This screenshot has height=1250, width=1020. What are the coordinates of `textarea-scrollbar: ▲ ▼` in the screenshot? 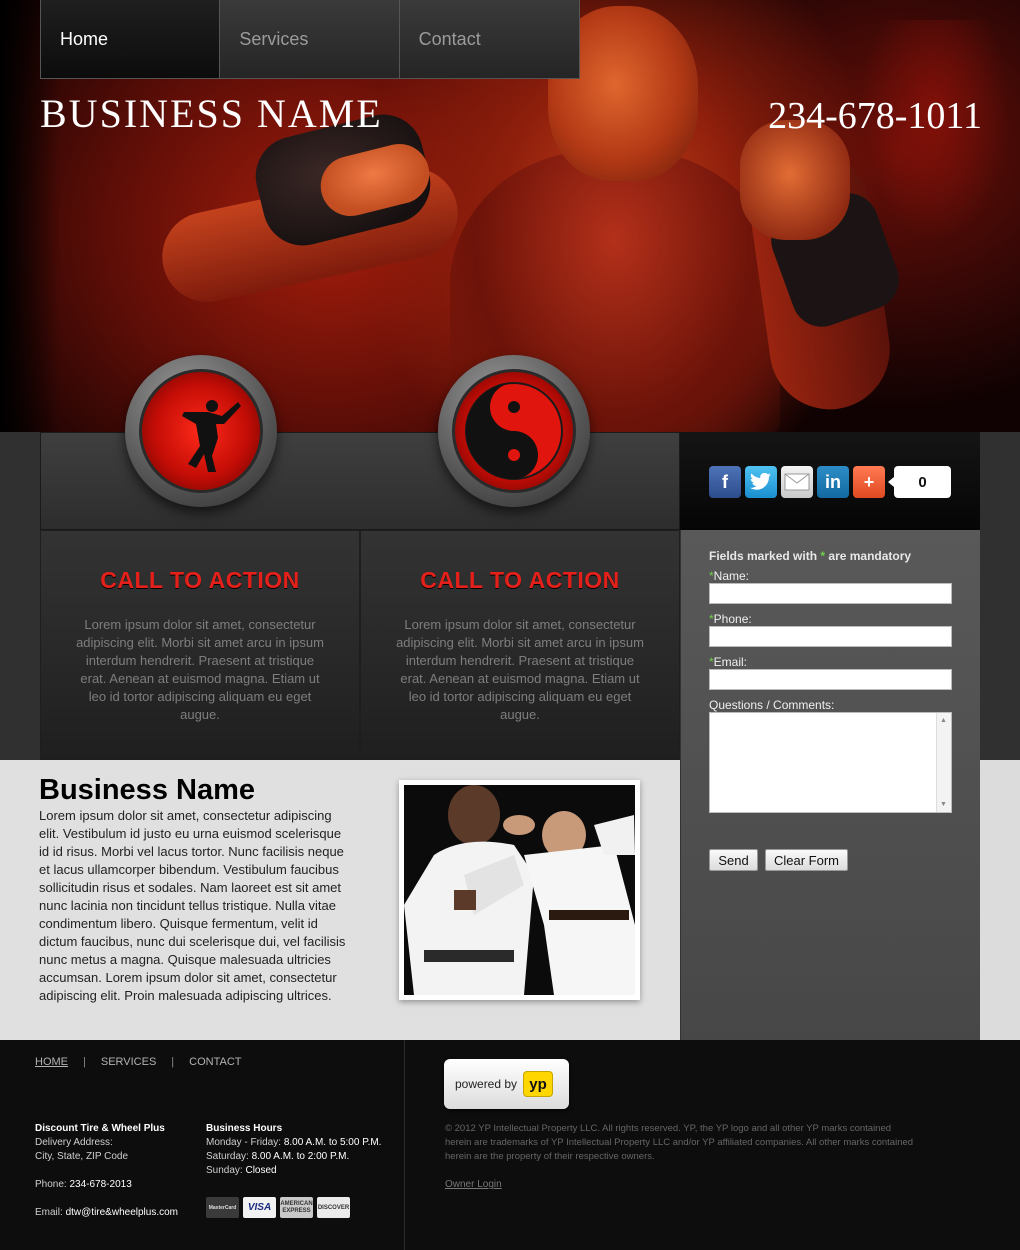 It's located at (943, 762).